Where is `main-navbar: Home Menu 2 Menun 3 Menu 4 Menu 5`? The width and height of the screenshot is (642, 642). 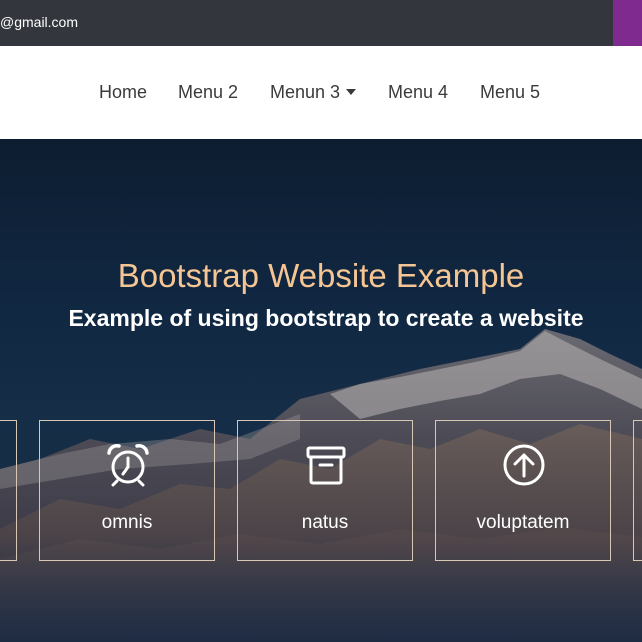 main-navbar: Home Menu 2 Menun 3 Menu 4 Menu 5 is located at coordinates (321, 92).